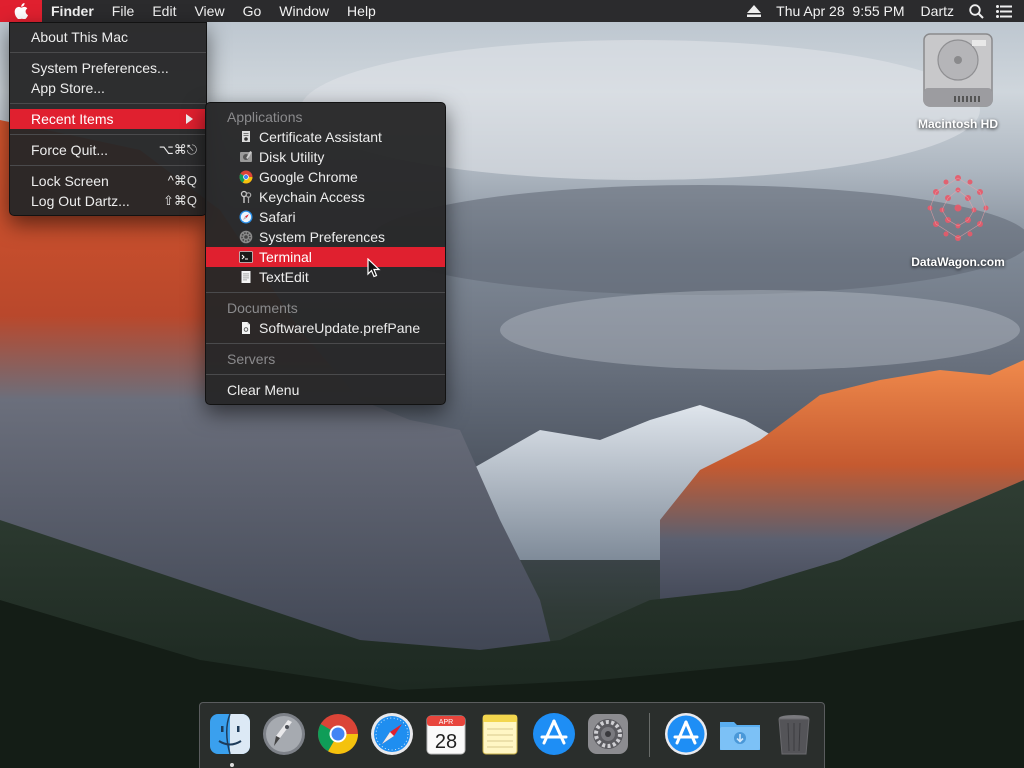 This screenshot has height=768, width=1024. I want to click on dock-system-preferences, so click(608, 734).